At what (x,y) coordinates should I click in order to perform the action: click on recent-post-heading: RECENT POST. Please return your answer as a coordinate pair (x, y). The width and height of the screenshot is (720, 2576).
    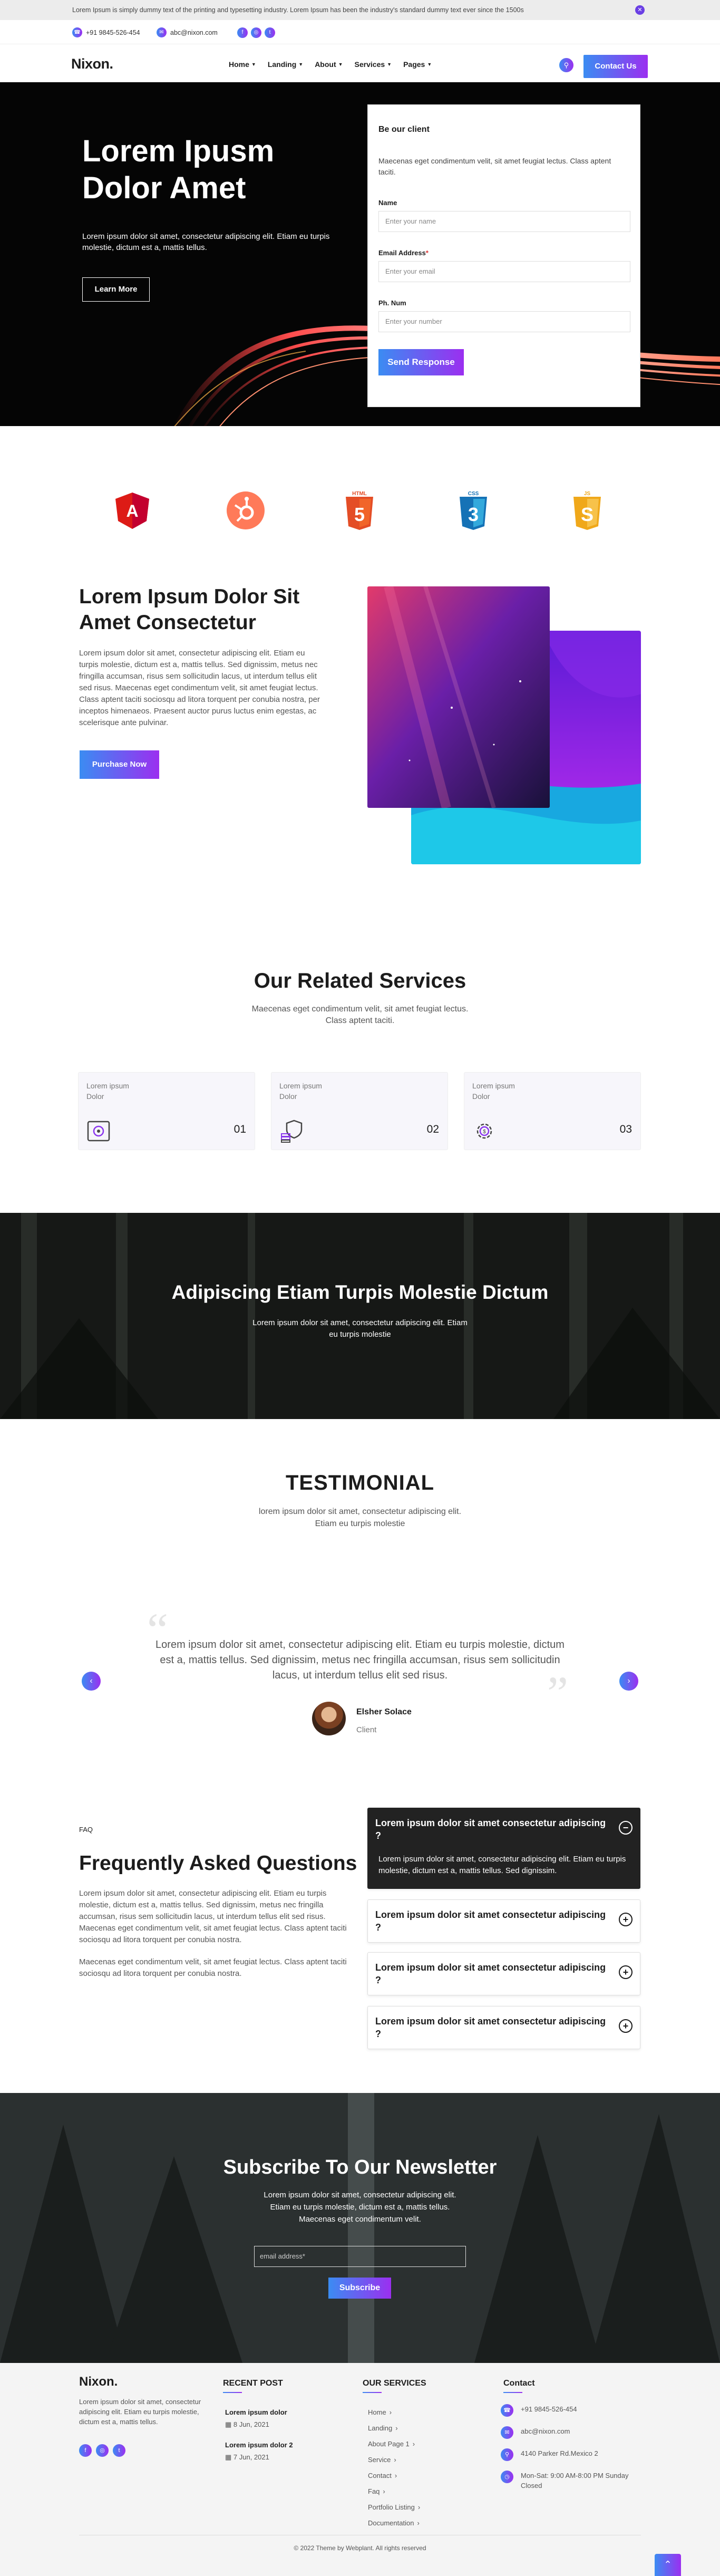
    Looking at the image, I should click on (253, 2386).